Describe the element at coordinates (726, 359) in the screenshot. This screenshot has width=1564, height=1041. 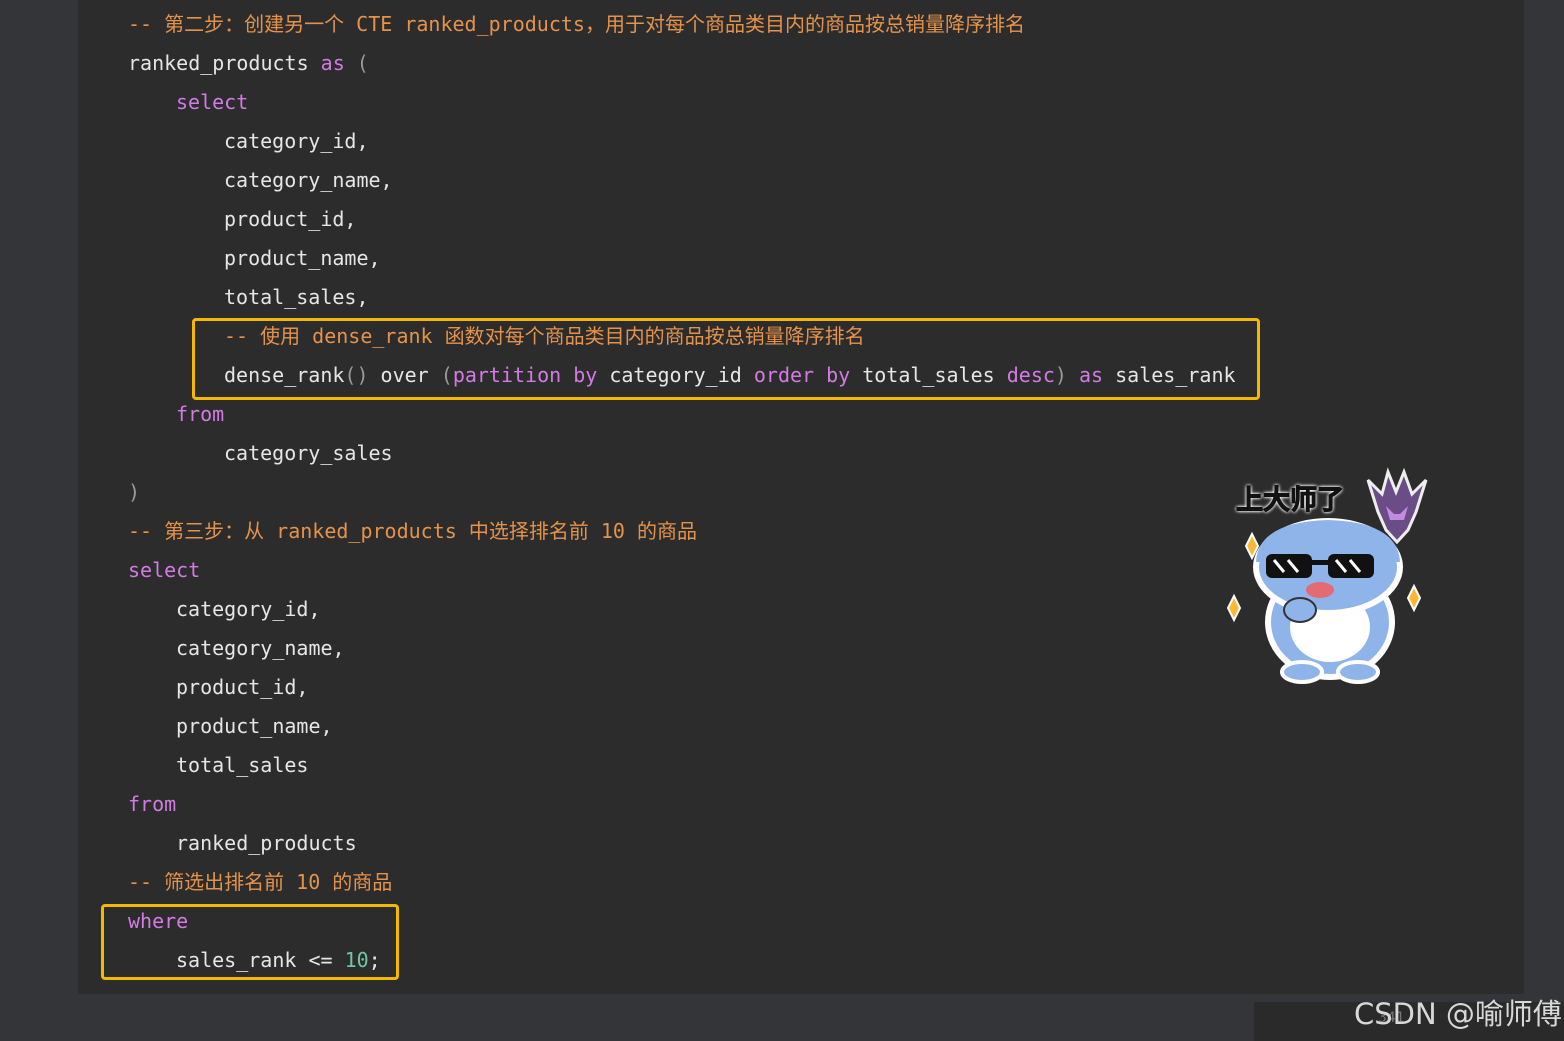
I see `highlight-box-dense-rank` at that location.